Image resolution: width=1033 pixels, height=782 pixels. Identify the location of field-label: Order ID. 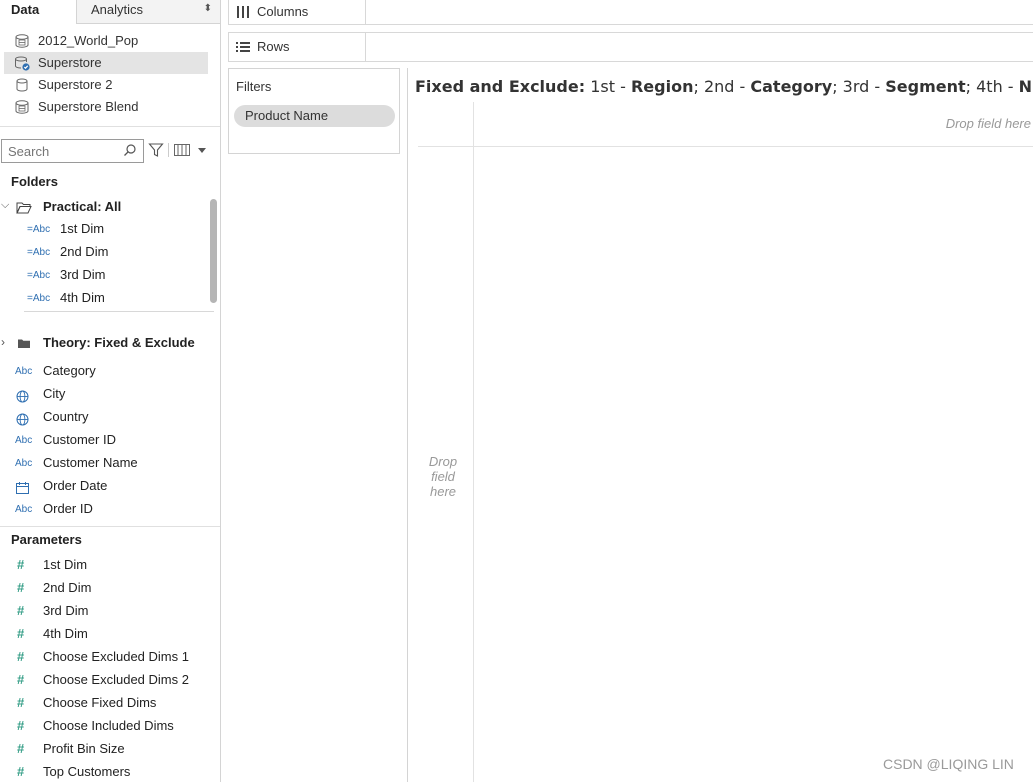
(68, 508).